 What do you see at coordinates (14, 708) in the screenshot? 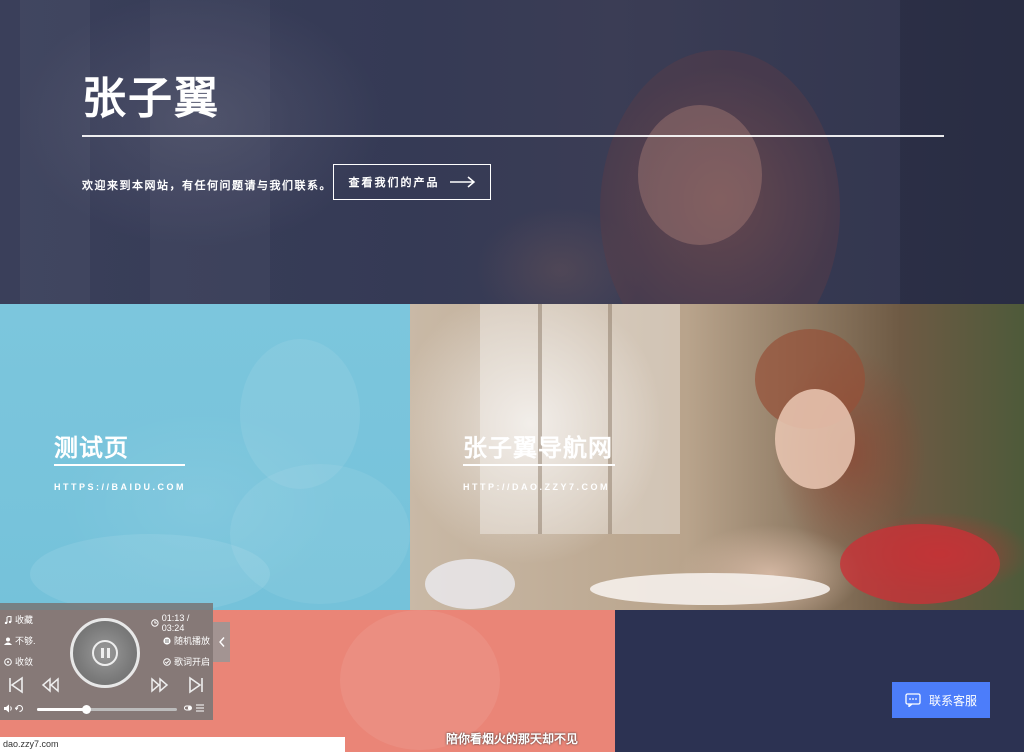
I see `volume-controls` at bounding box center [14, 708].